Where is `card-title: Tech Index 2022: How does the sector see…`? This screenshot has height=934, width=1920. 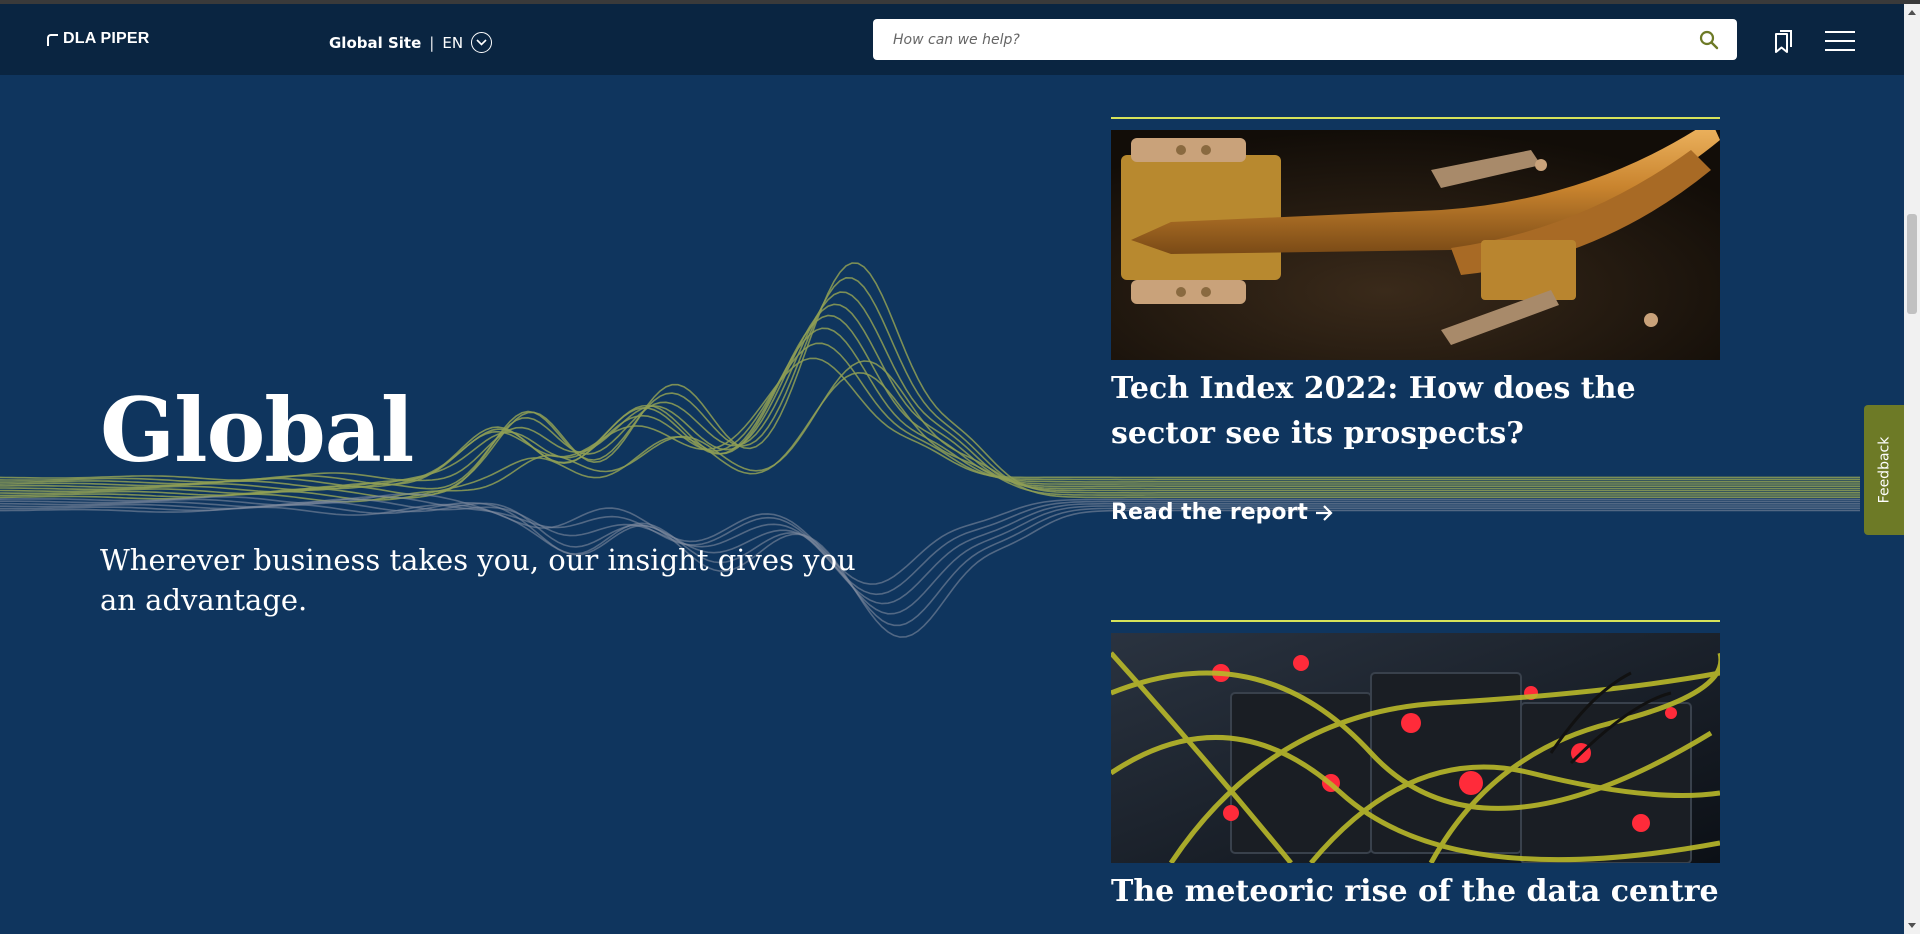
card-title: Tech Index 2022: How does the sector see… is located at coordinates (1415, 411).